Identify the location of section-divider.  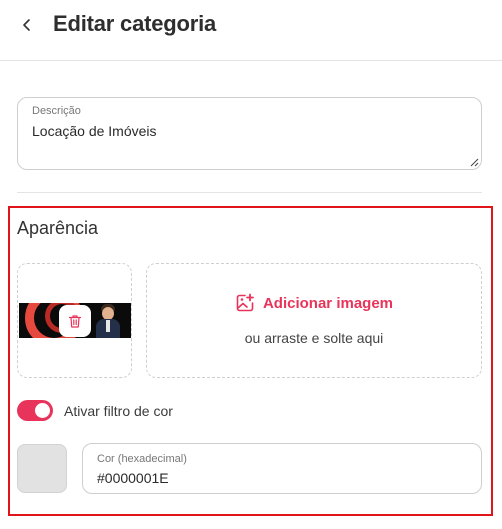
(249, 192).